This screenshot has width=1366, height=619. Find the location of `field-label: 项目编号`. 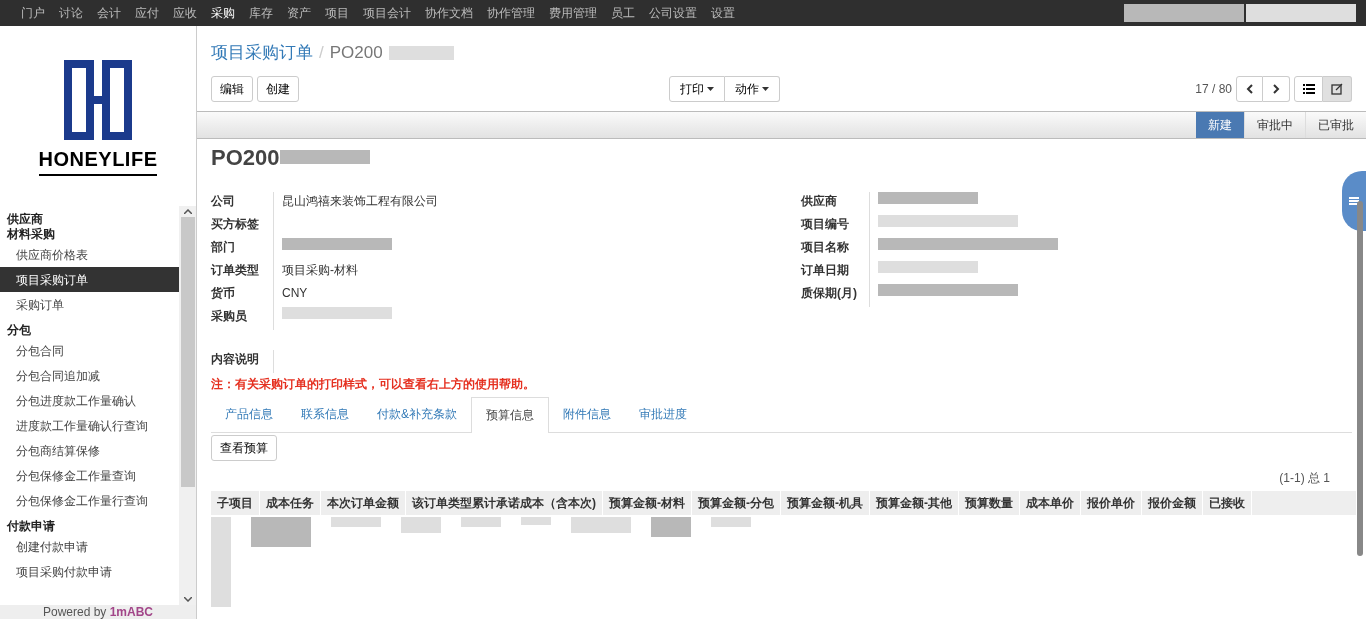

field-label: 项目编号 is located at coordinates (825, 224).